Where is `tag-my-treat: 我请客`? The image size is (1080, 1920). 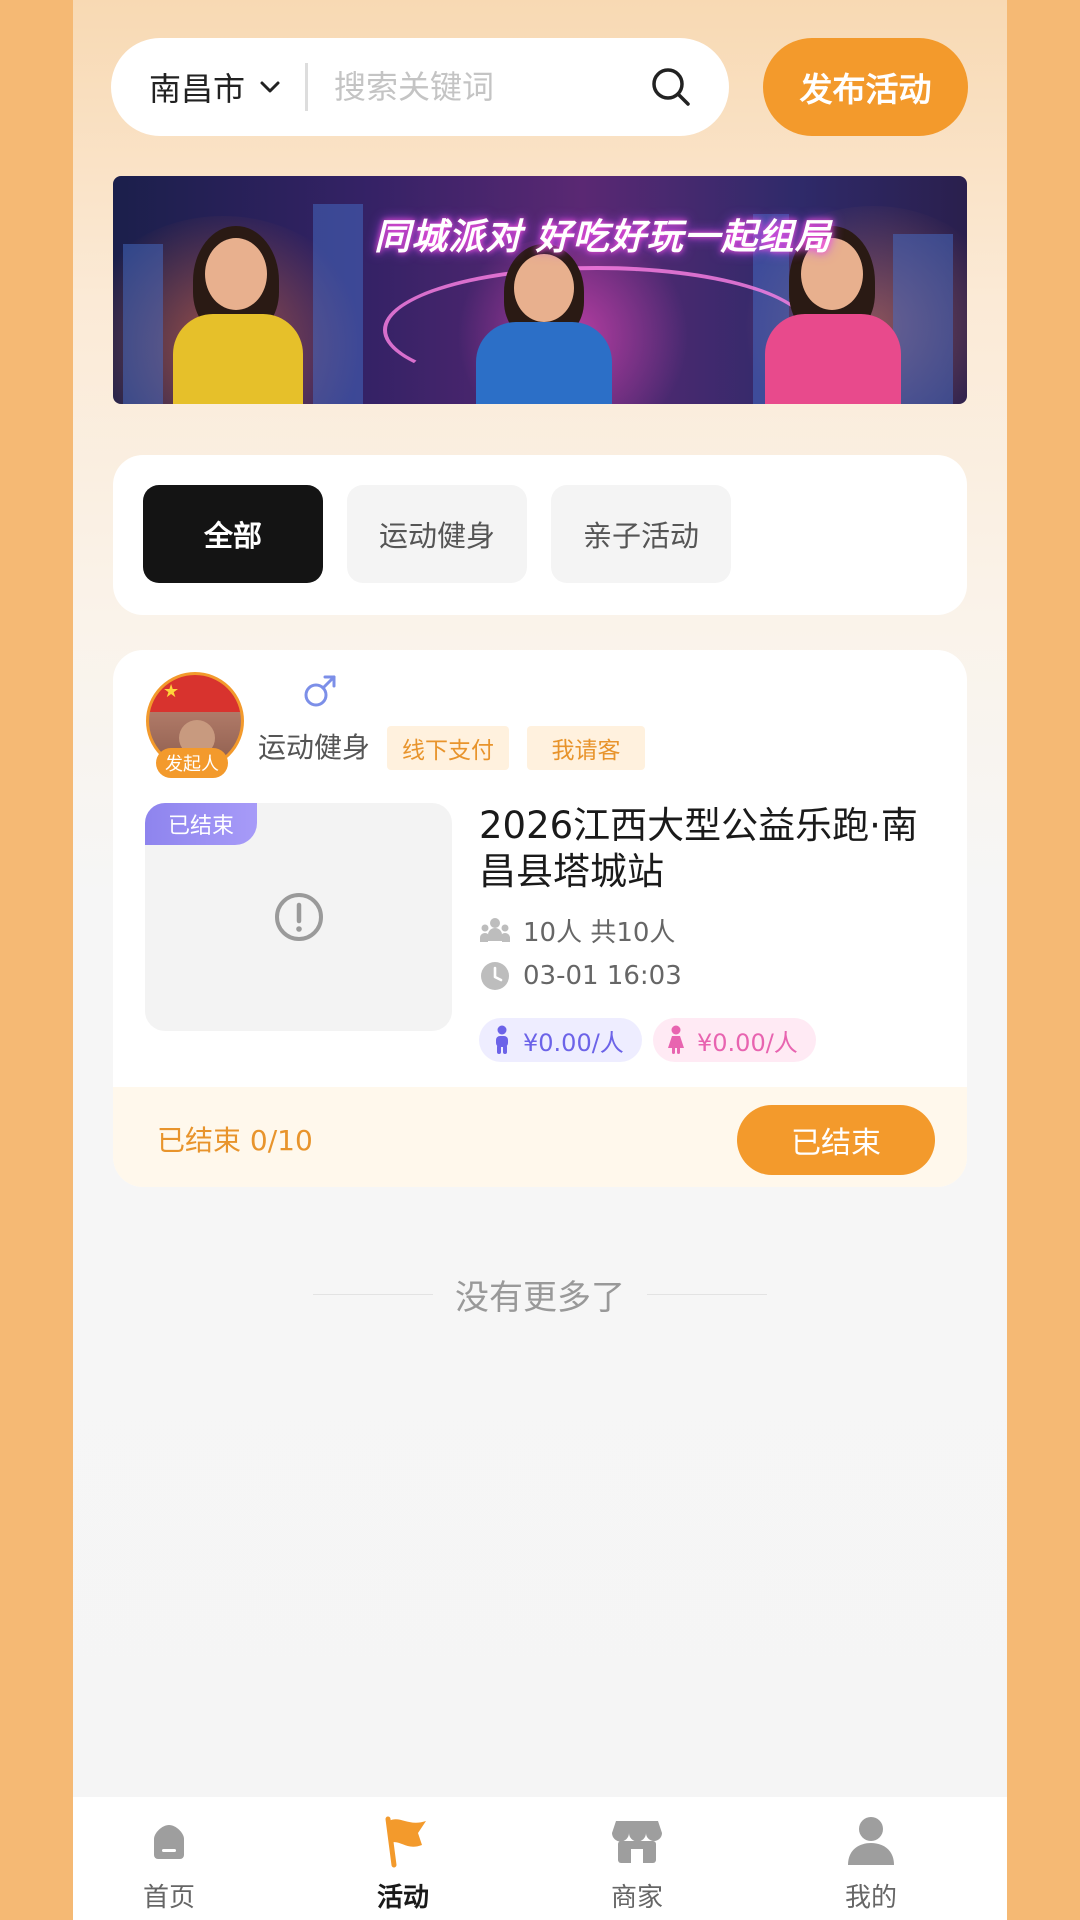 tag-my-treat: 我请客 is located at coordinates (586, 748).